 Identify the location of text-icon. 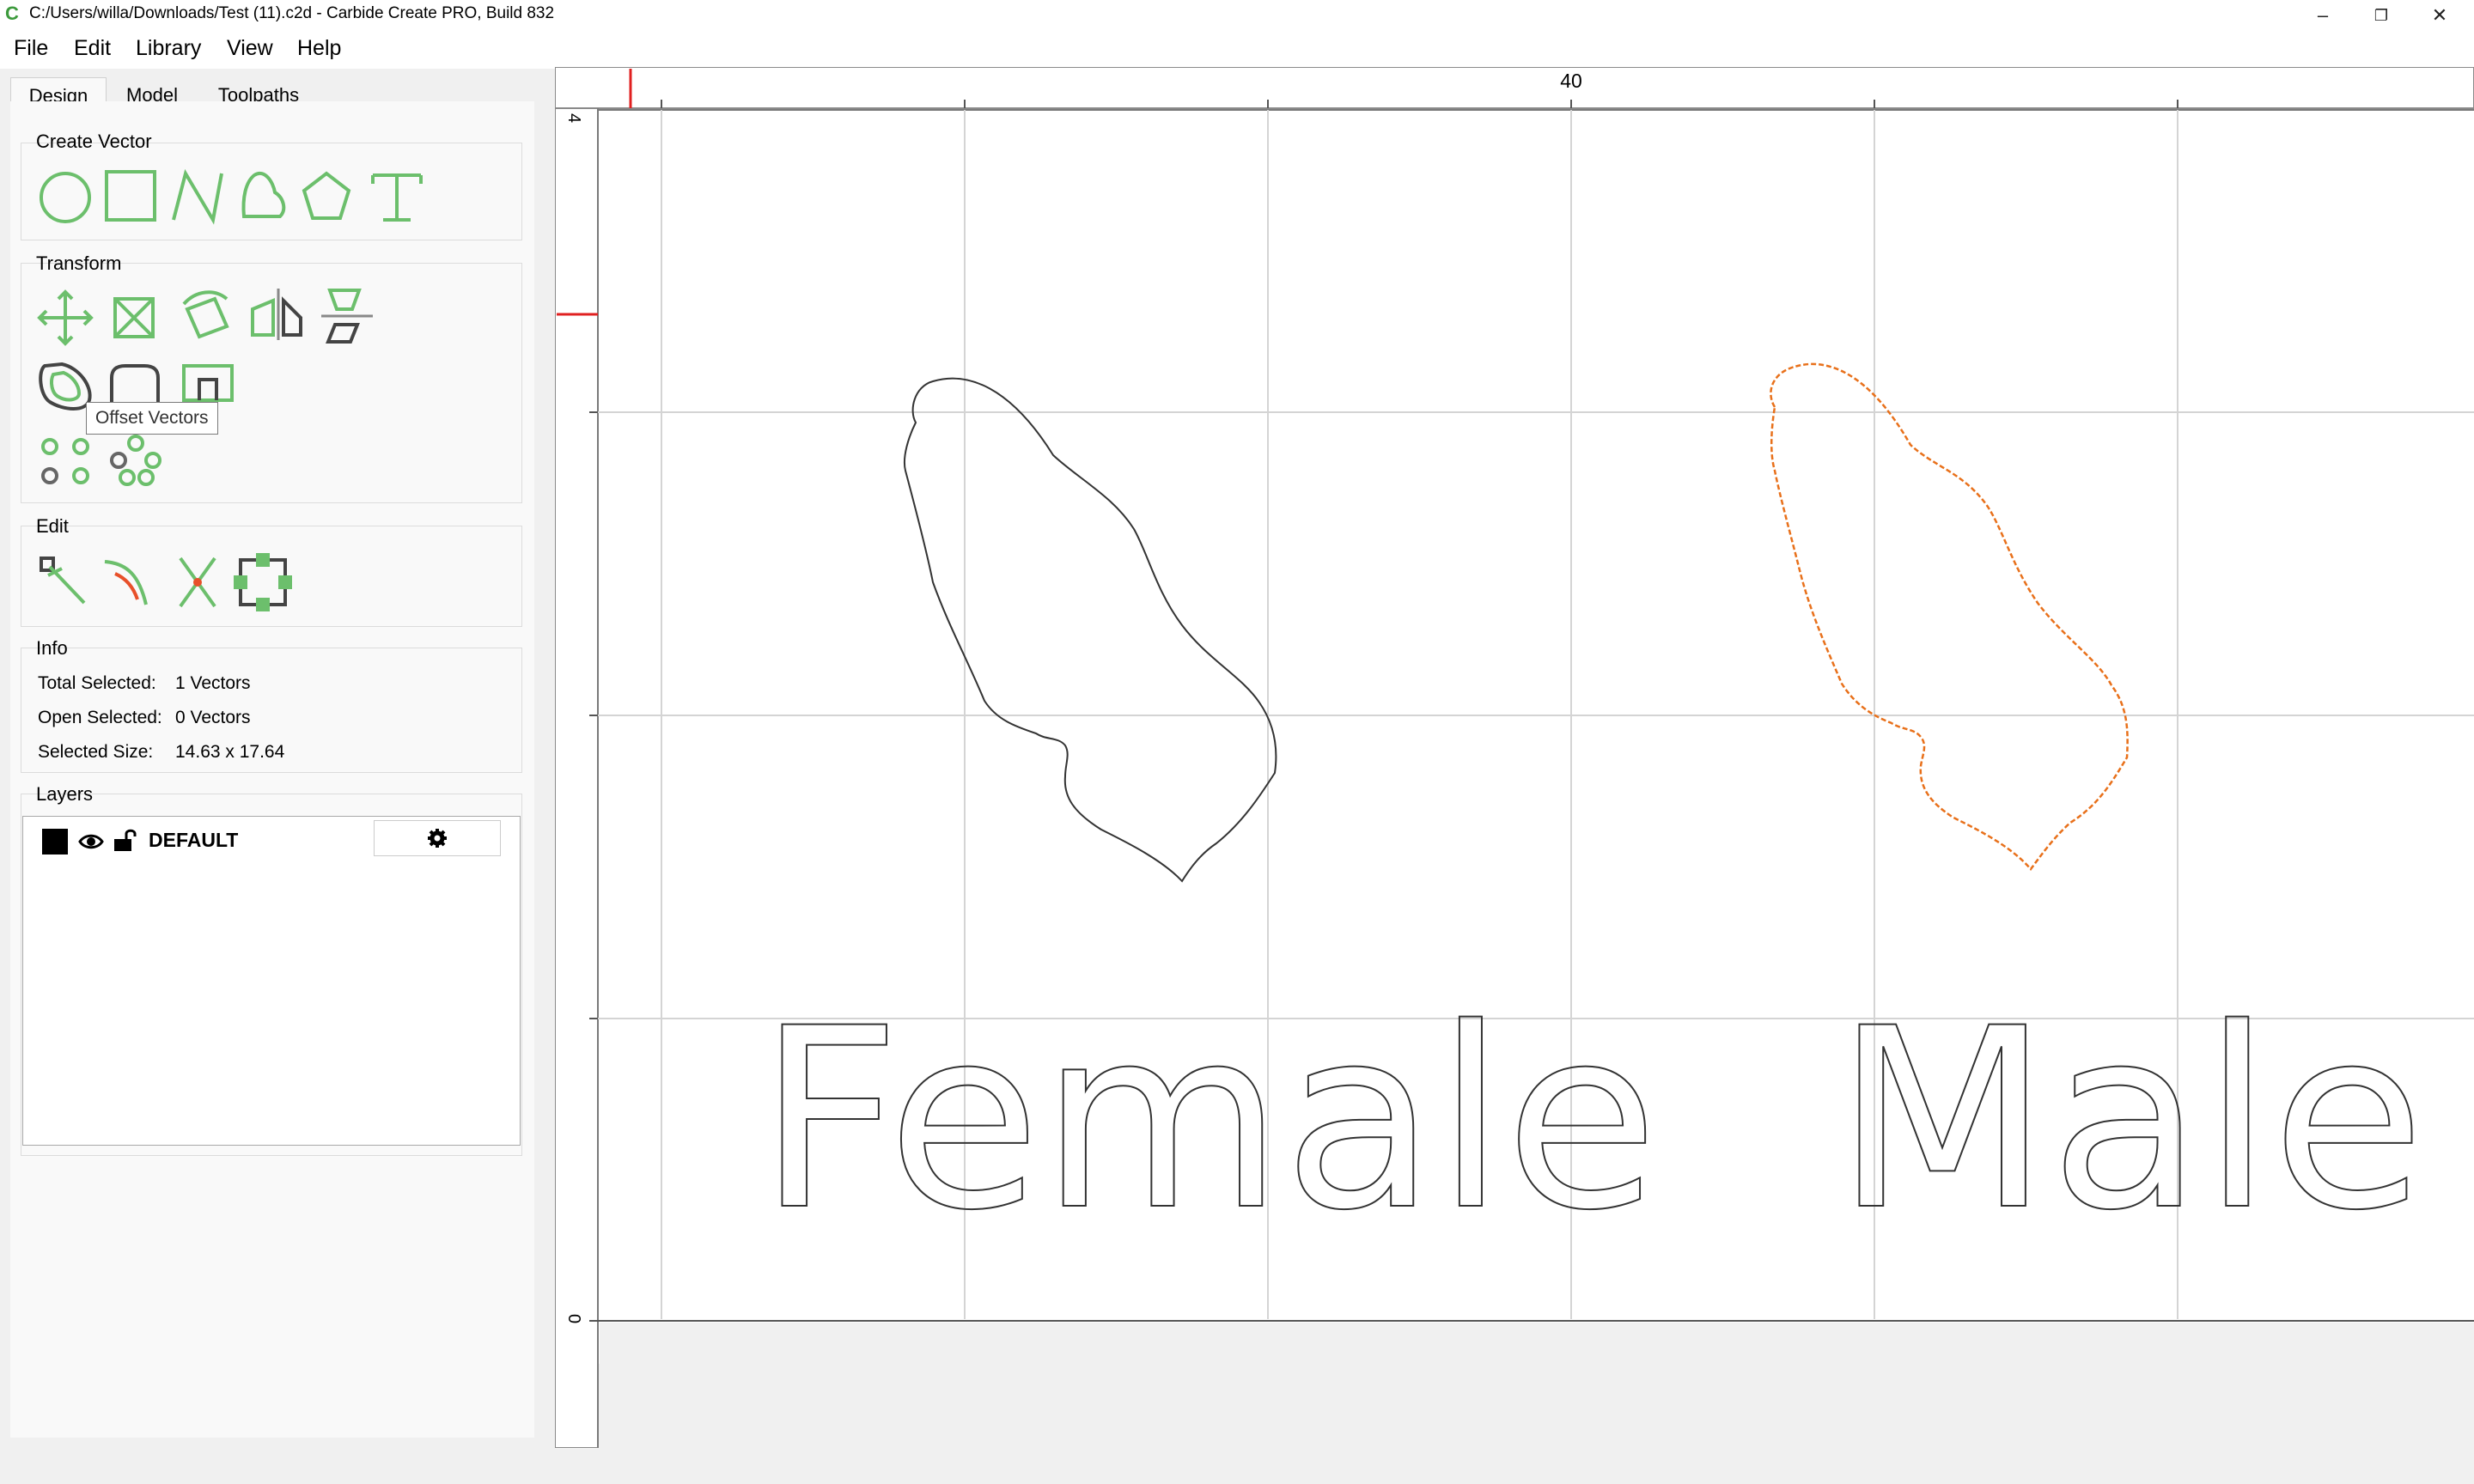
(397, 198).